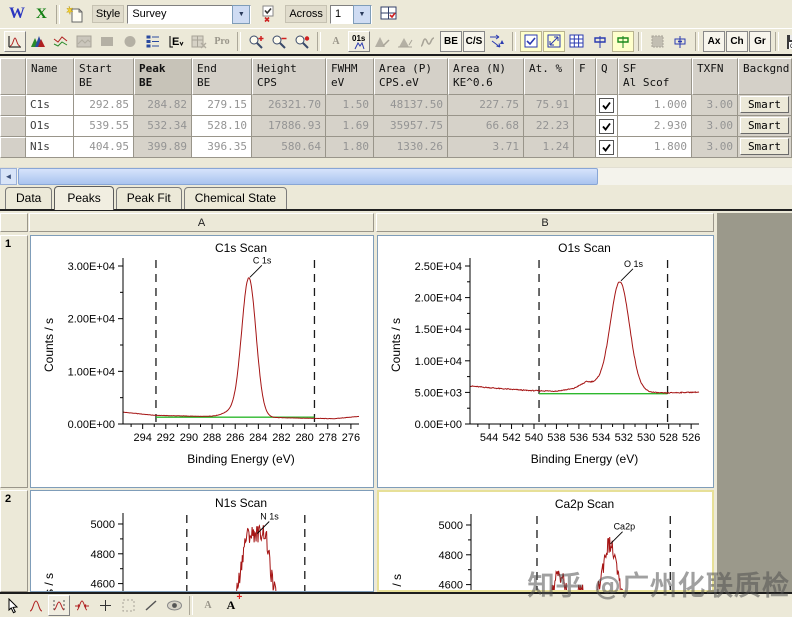 The image size is (792, 617). What do you see at coordinates (396, 176) in the screenshot?
I see `table-horizontal-scrollbar: ◄` at bounding box center [396, 176].